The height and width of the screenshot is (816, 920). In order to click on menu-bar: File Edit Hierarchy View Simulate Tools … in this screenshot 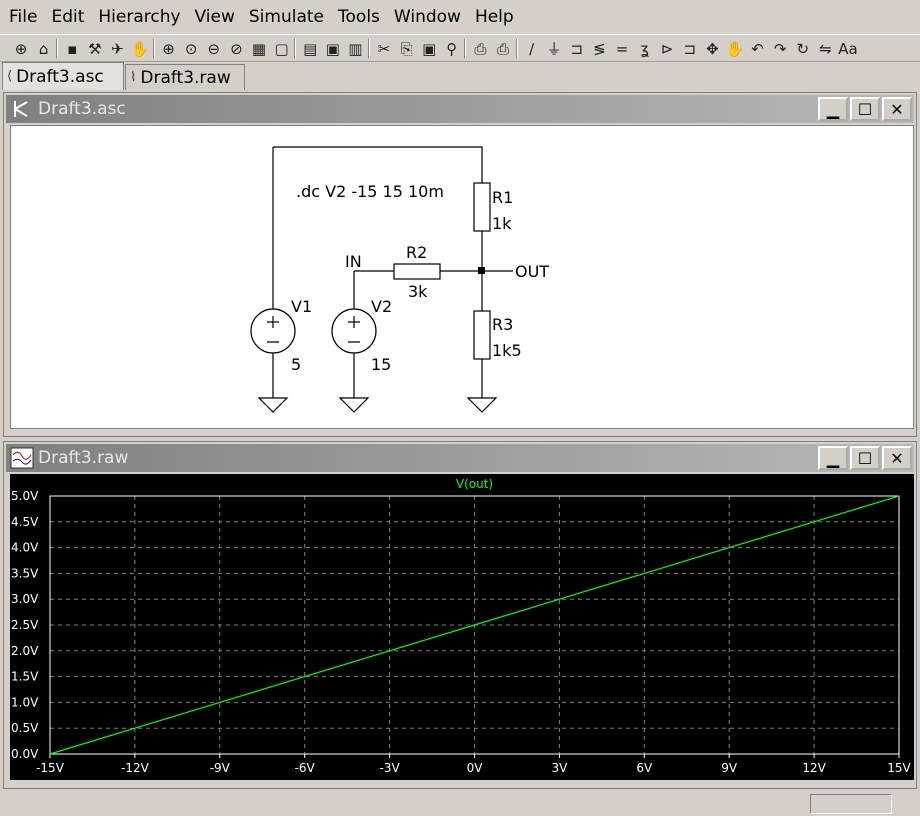, I will do `click(460, 17)`.